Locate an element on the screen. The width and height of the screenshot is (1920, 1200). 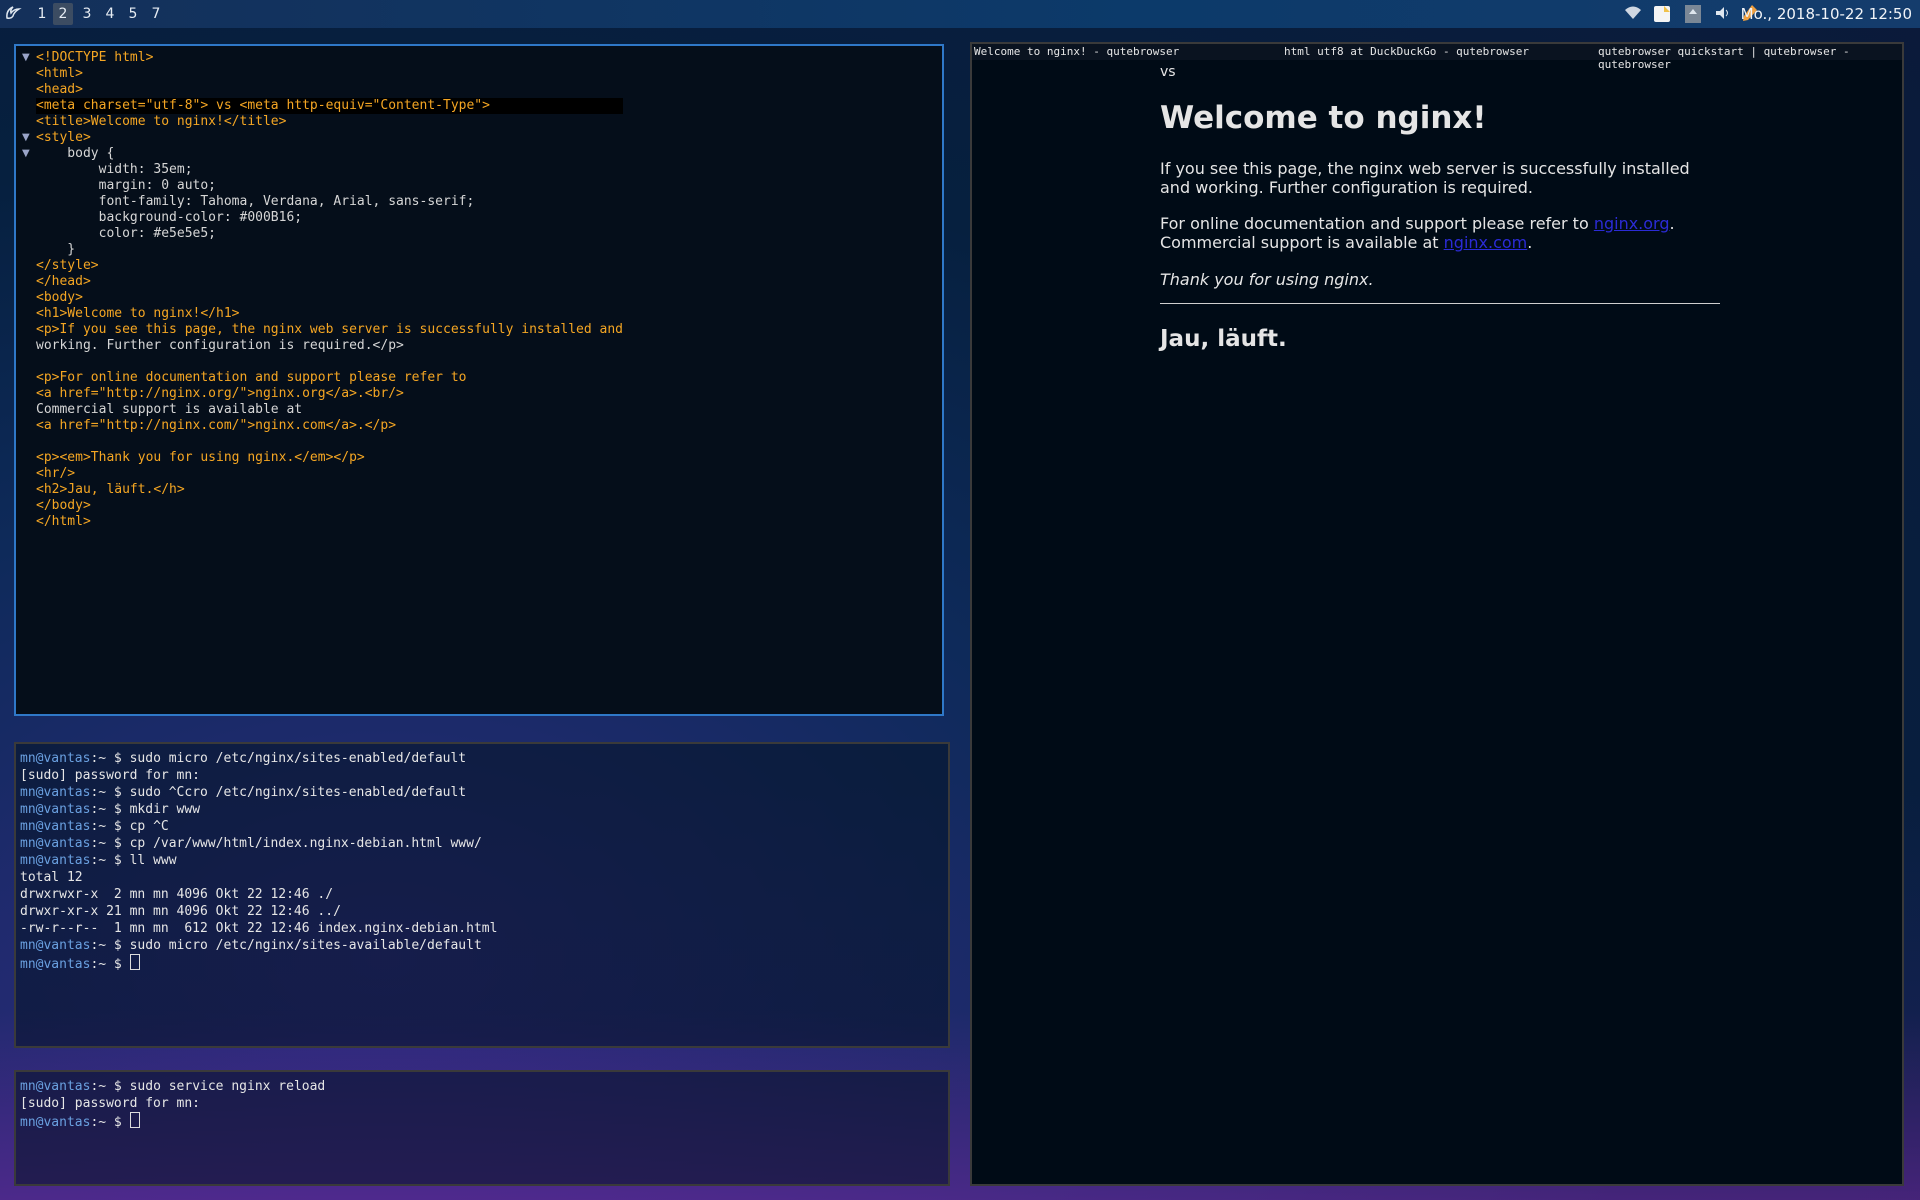
code-line: <h2>Jau, läuft.</h> is located at coordinates (329, 490).